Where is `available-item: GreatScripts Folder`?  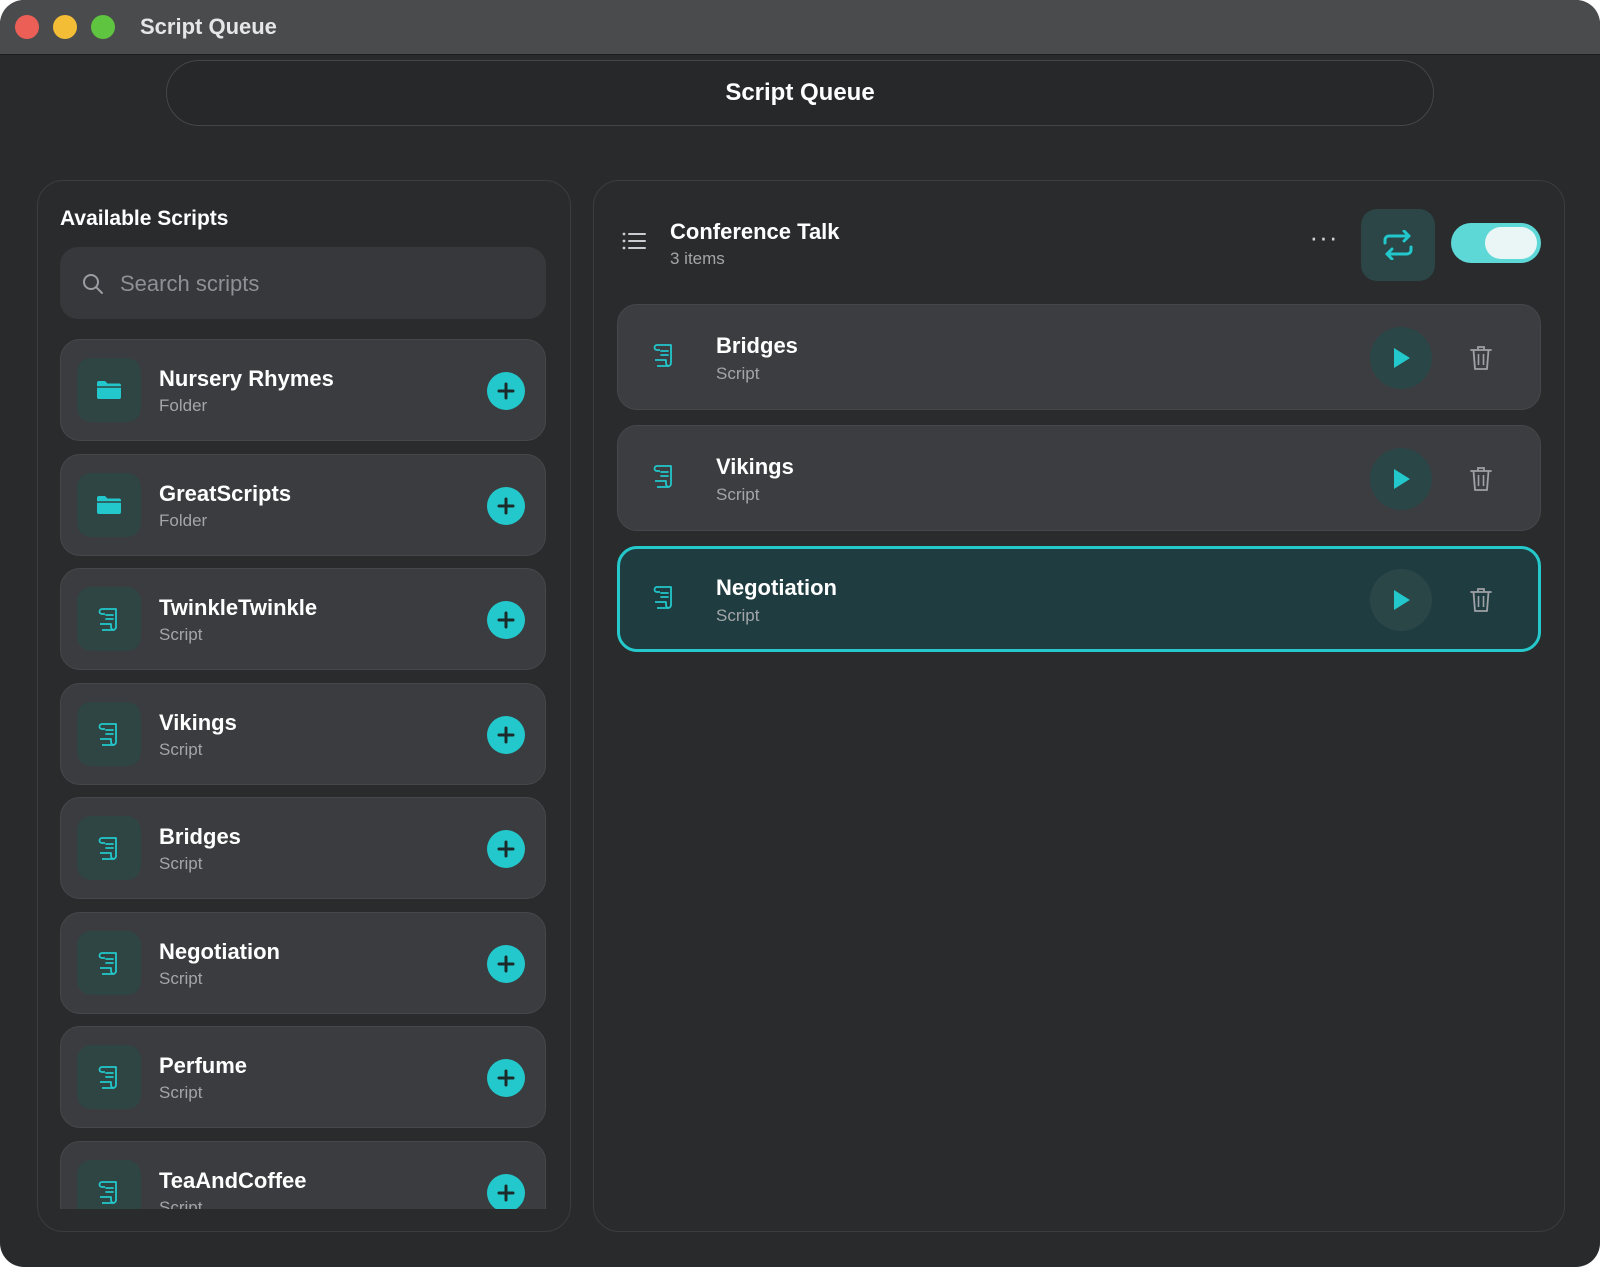 available-item: GreatScripts Folder is located at coordinates (303, 504).